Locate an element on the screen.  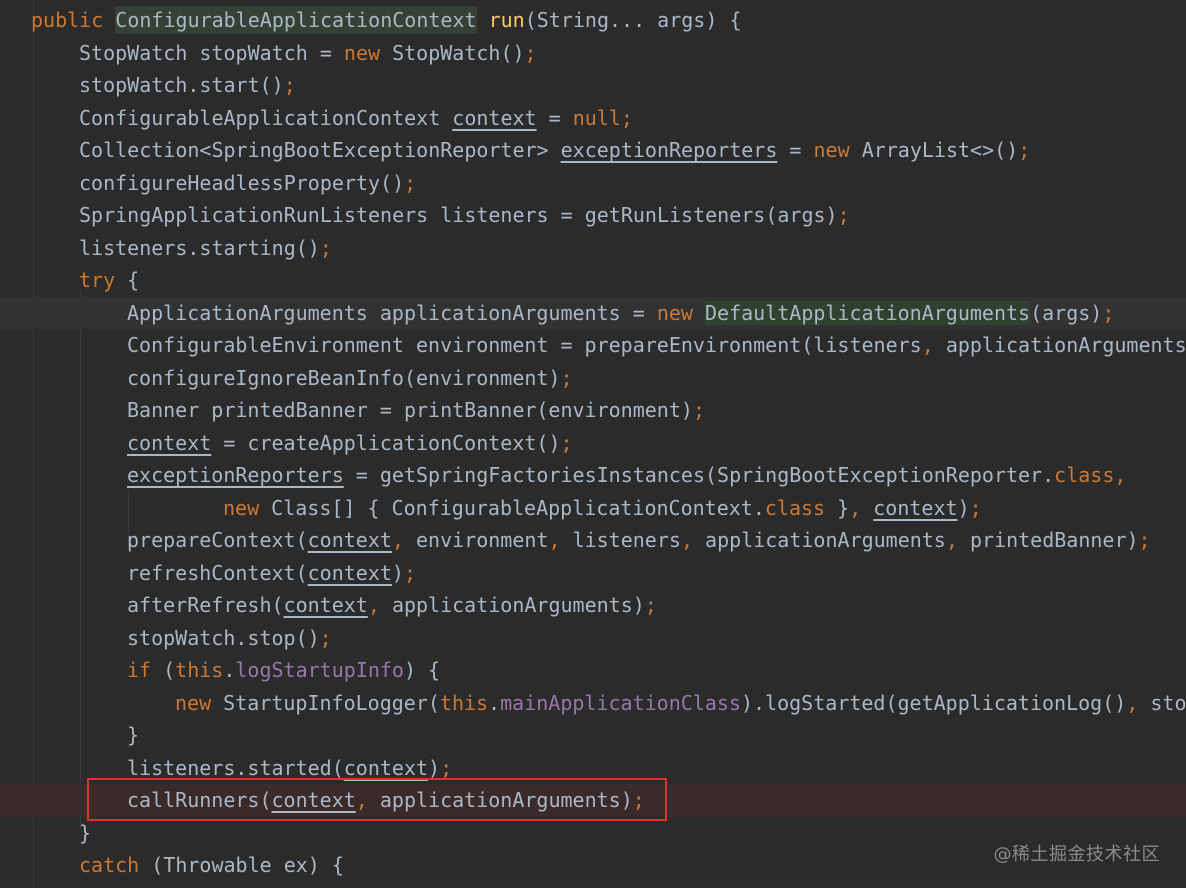
code-text: = createApplicationContext() is located at coordinates (386, 442).